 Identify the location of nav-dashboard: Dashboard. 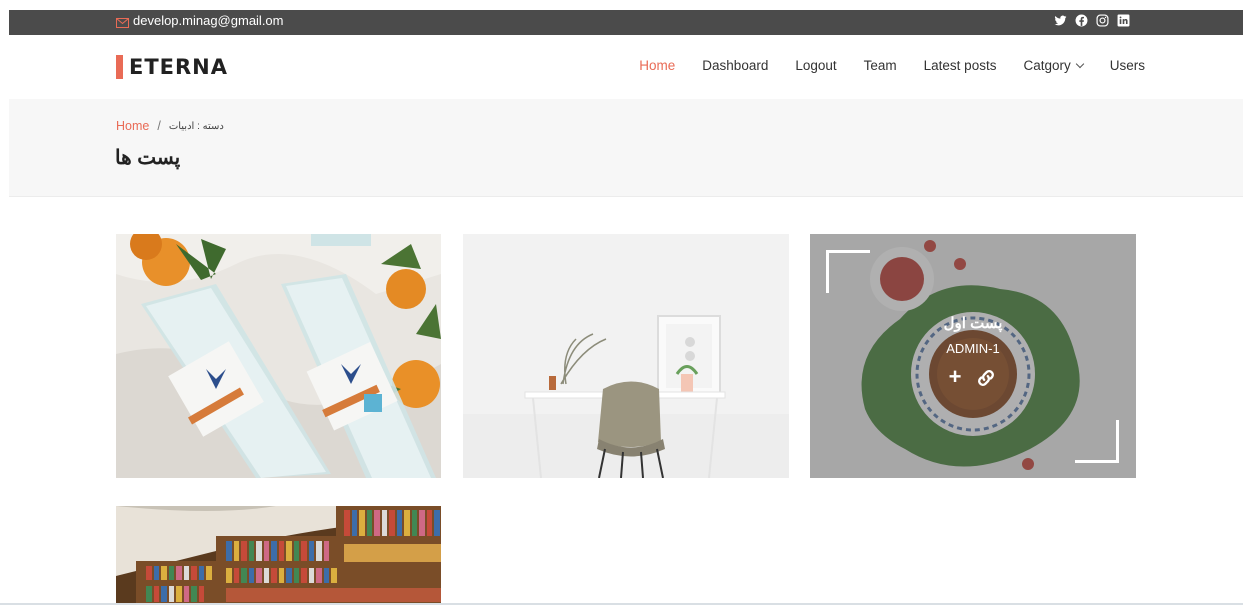
(735, 65).